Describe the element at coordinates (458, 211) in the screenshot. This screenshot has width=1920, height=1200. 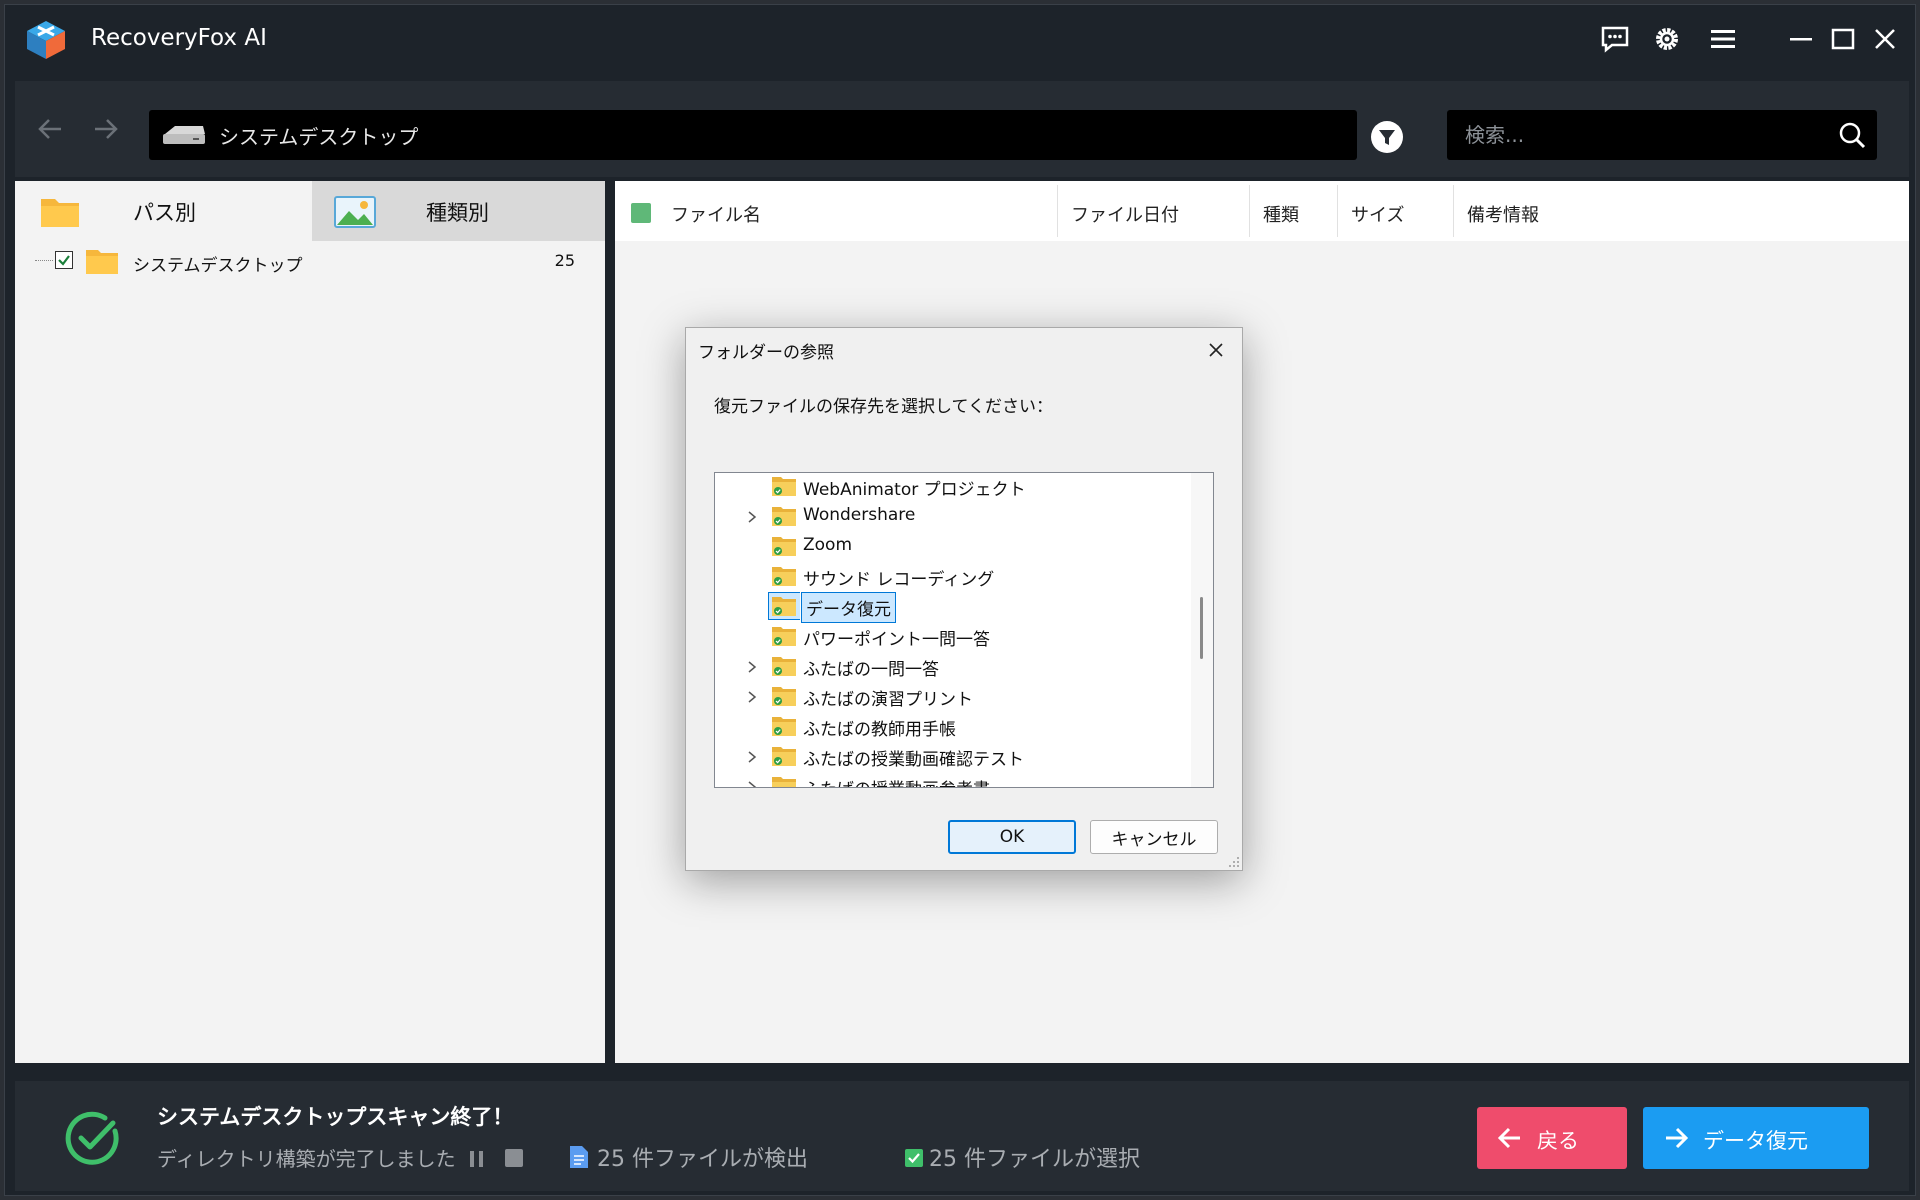
I see `tab-by-type: 種類別` at that location.